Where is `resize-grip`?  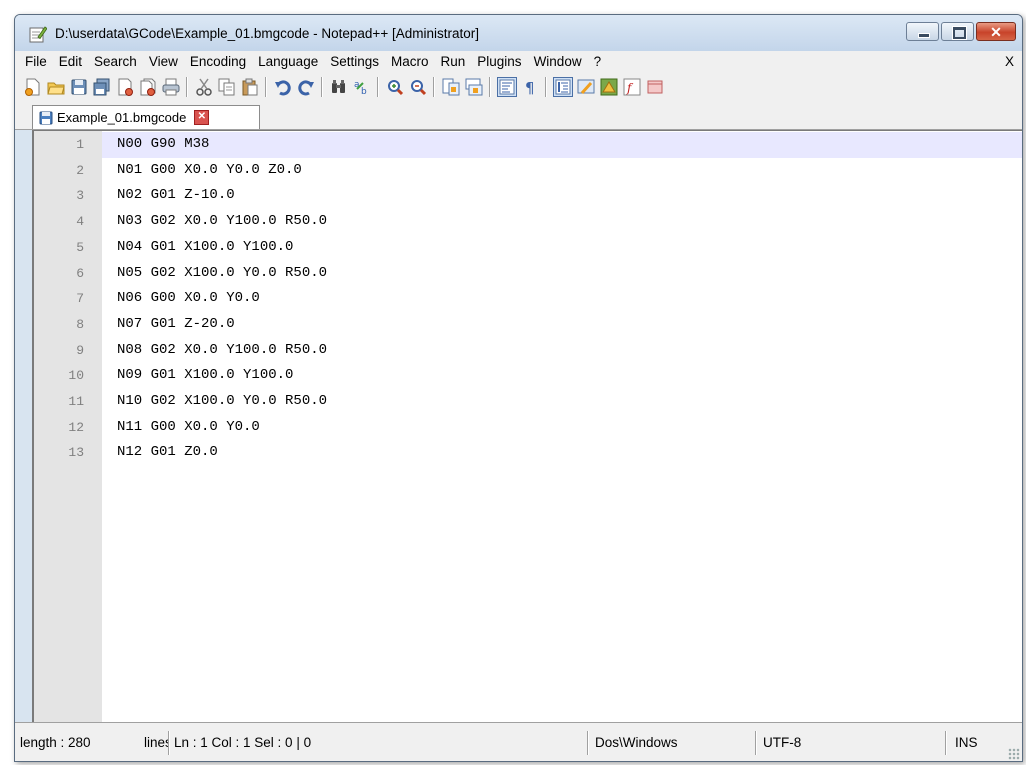
resize-grip is located at coordinates (1014, 754).